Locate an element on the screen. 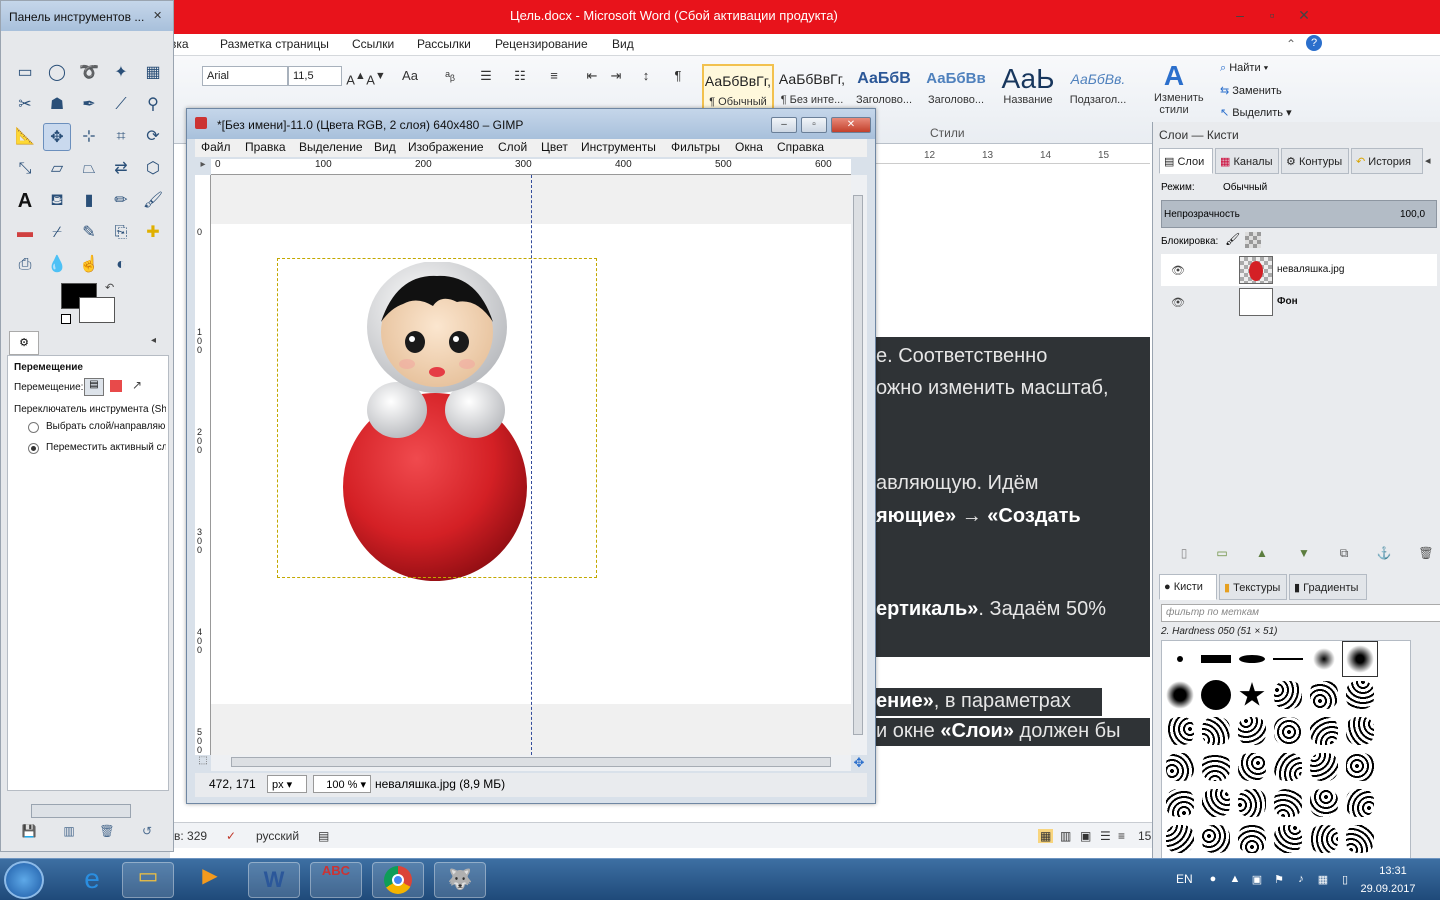  grow-font-icon: A▲ is located at coordinates (356, 76).